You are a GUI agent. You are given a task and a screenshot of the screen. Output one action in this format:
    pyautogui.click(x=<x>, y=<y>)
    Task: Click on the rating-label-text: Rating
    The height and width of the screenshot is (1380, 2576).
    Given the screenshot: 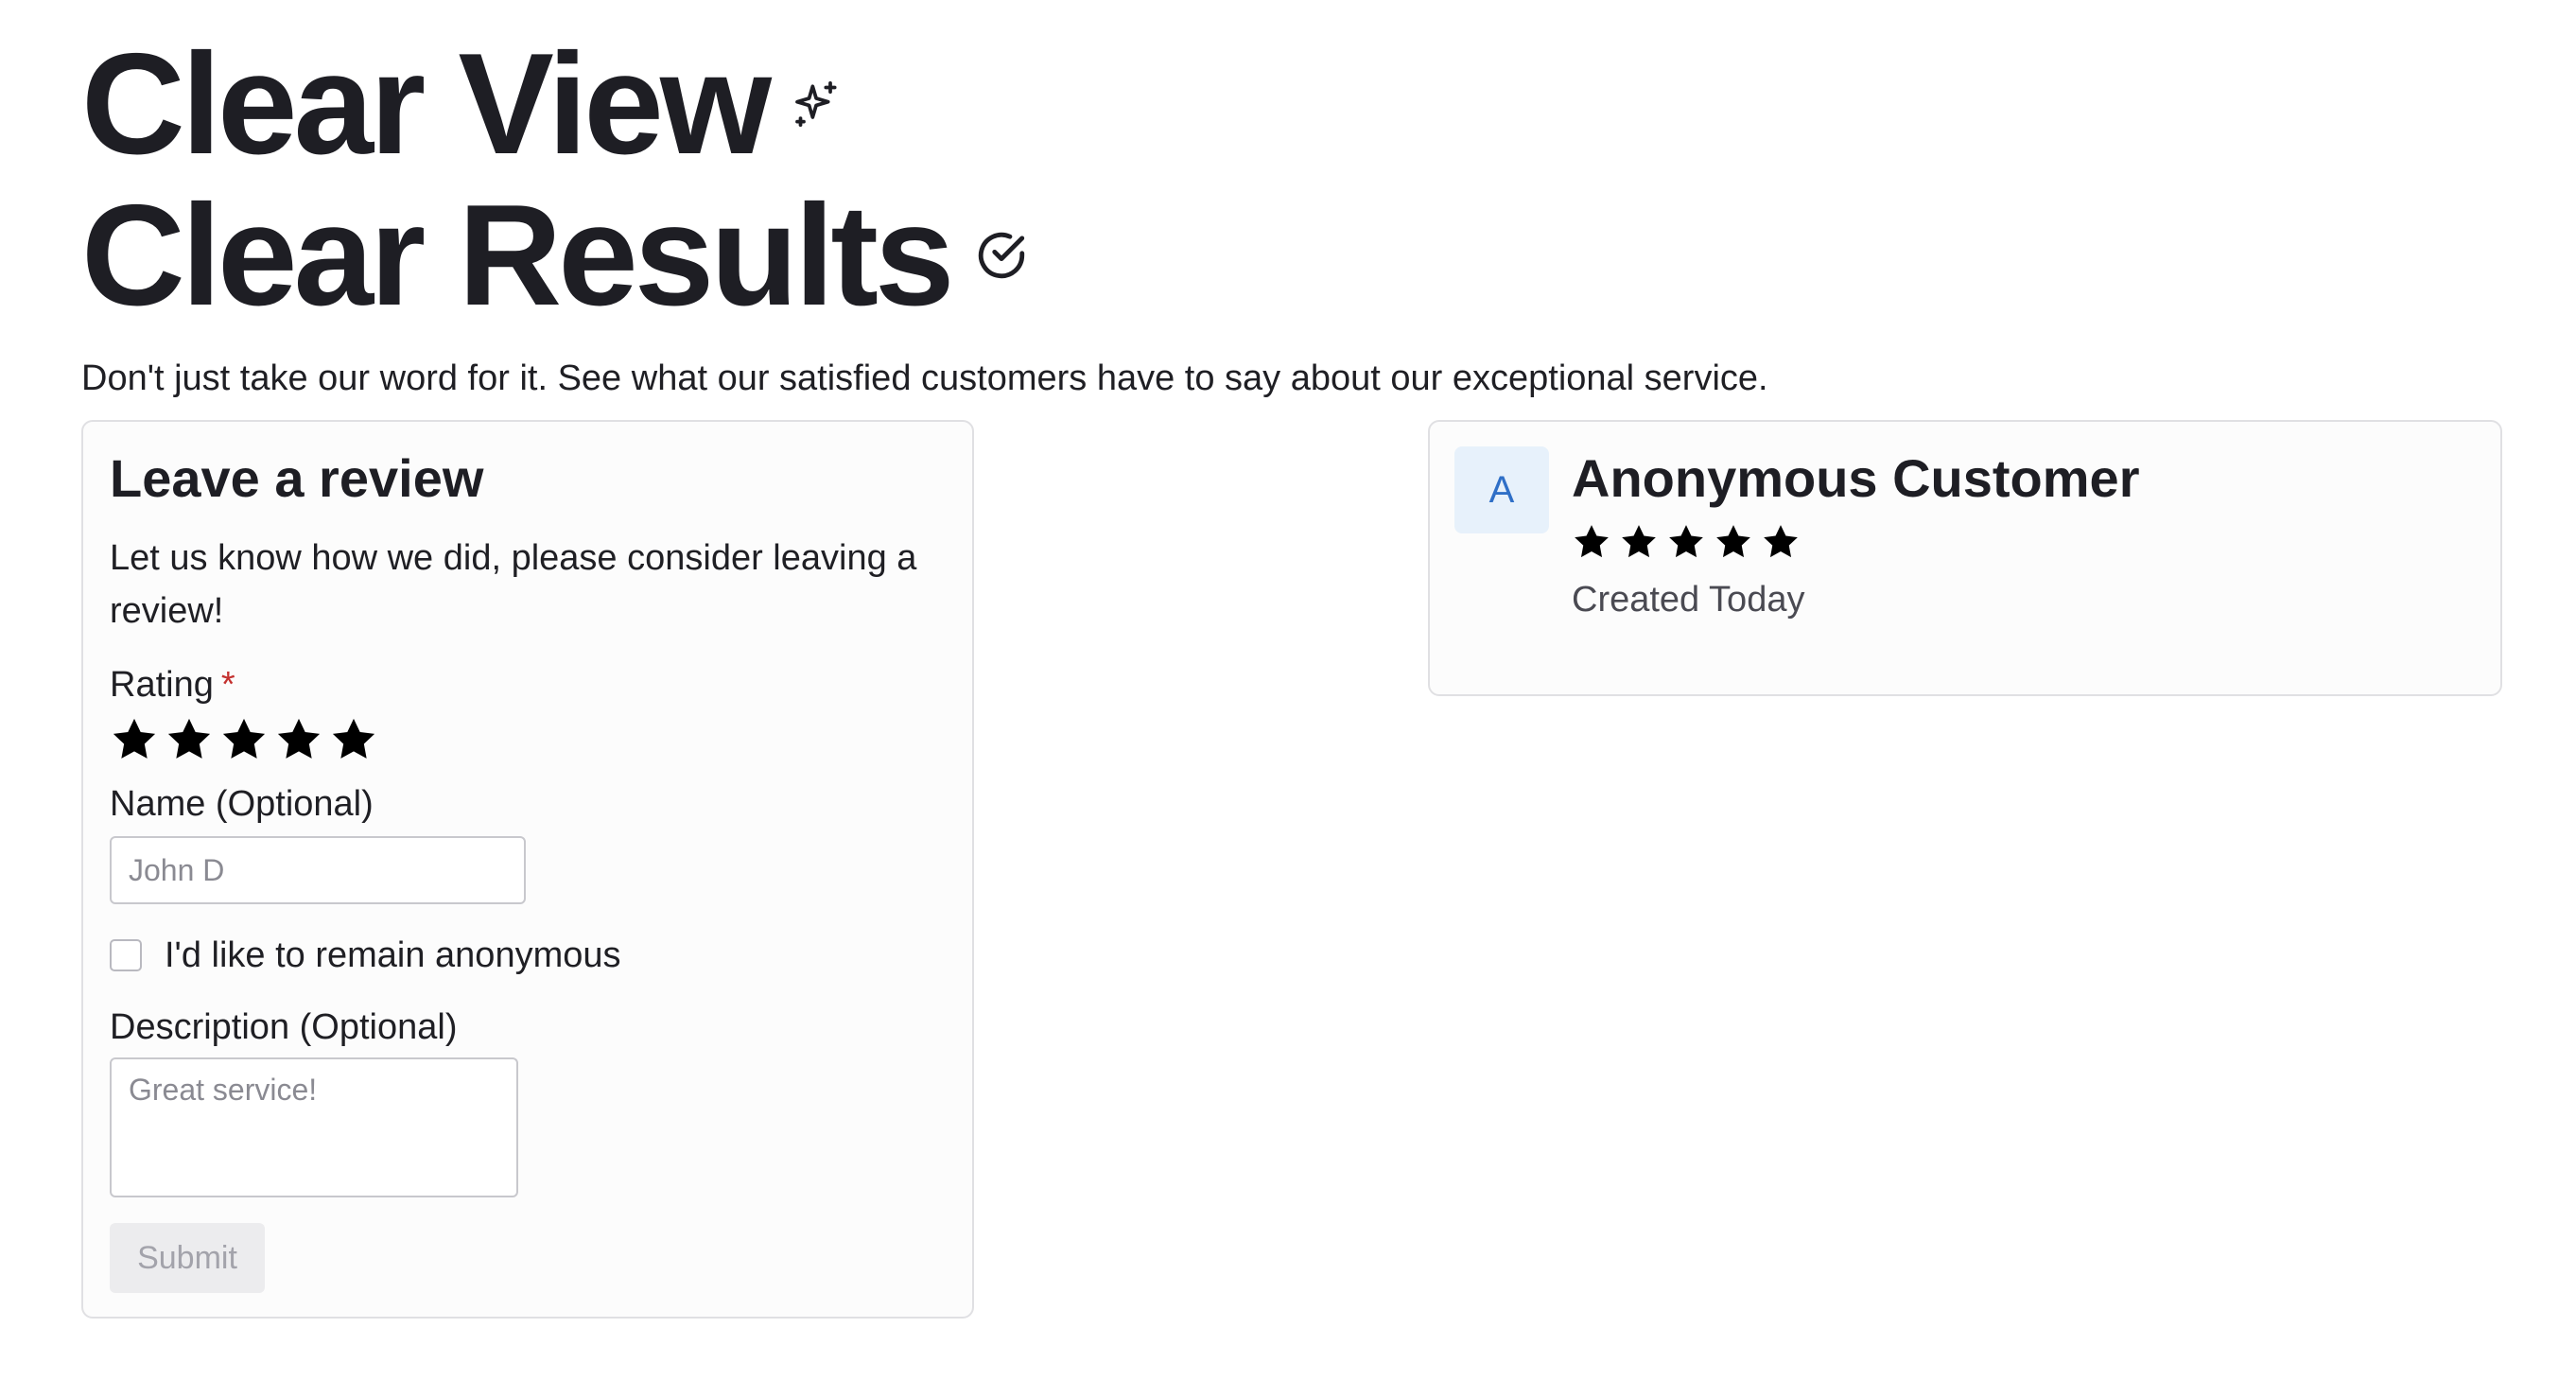 What is the action you would take?
    pyautogui.click(x=162, y=685)
    